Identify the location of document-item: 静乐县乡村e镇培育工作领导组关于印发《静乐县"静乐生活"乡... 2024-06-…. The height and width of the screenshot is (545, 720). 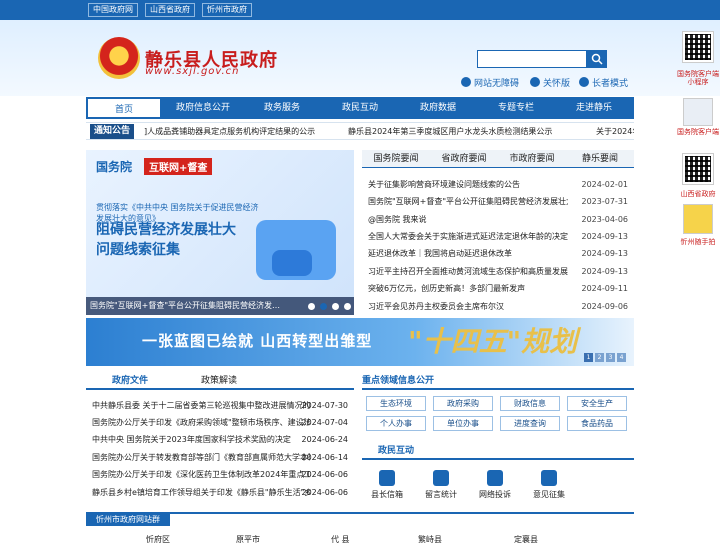
(220, 492).